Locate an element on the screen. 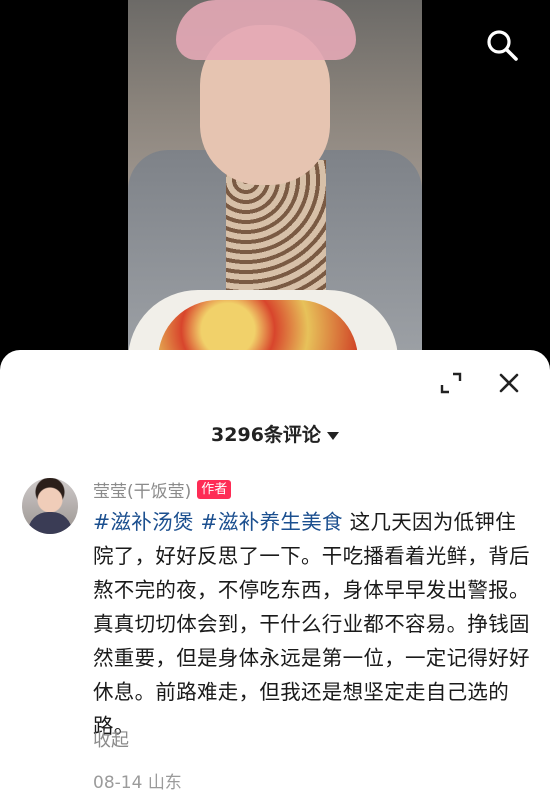 The height and width of the screenshot is (804, 550). chevron-down-icon is located at coordinates (332, 435).